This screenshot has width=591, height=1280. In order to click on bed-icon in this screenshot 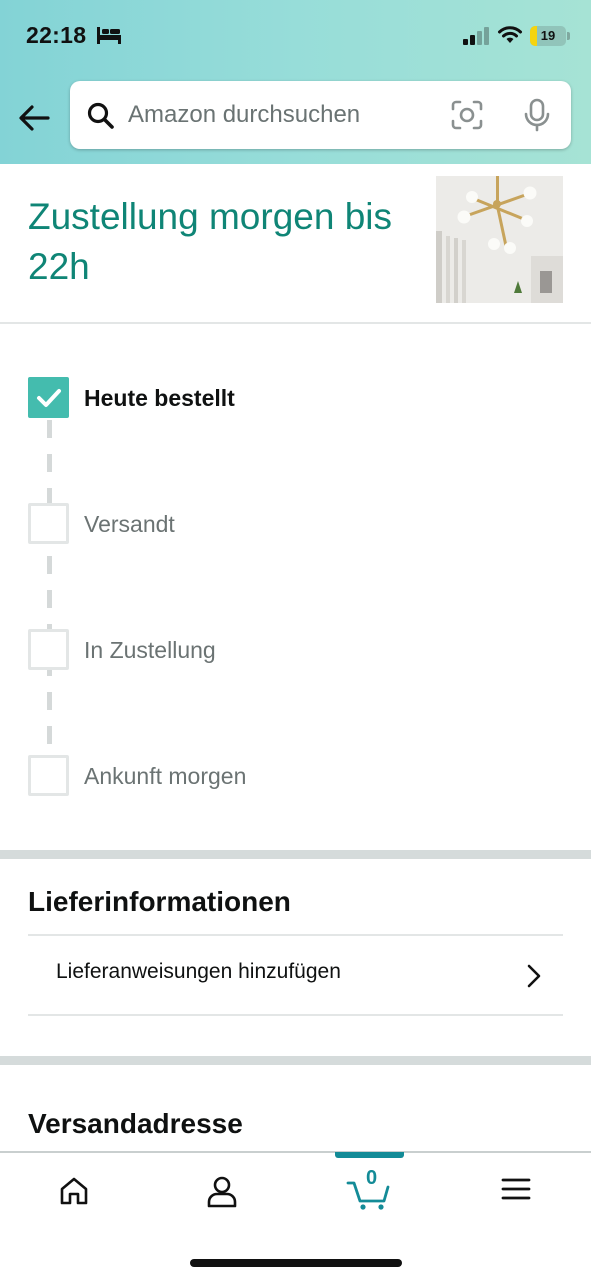, I will do `click(109, 35)`.